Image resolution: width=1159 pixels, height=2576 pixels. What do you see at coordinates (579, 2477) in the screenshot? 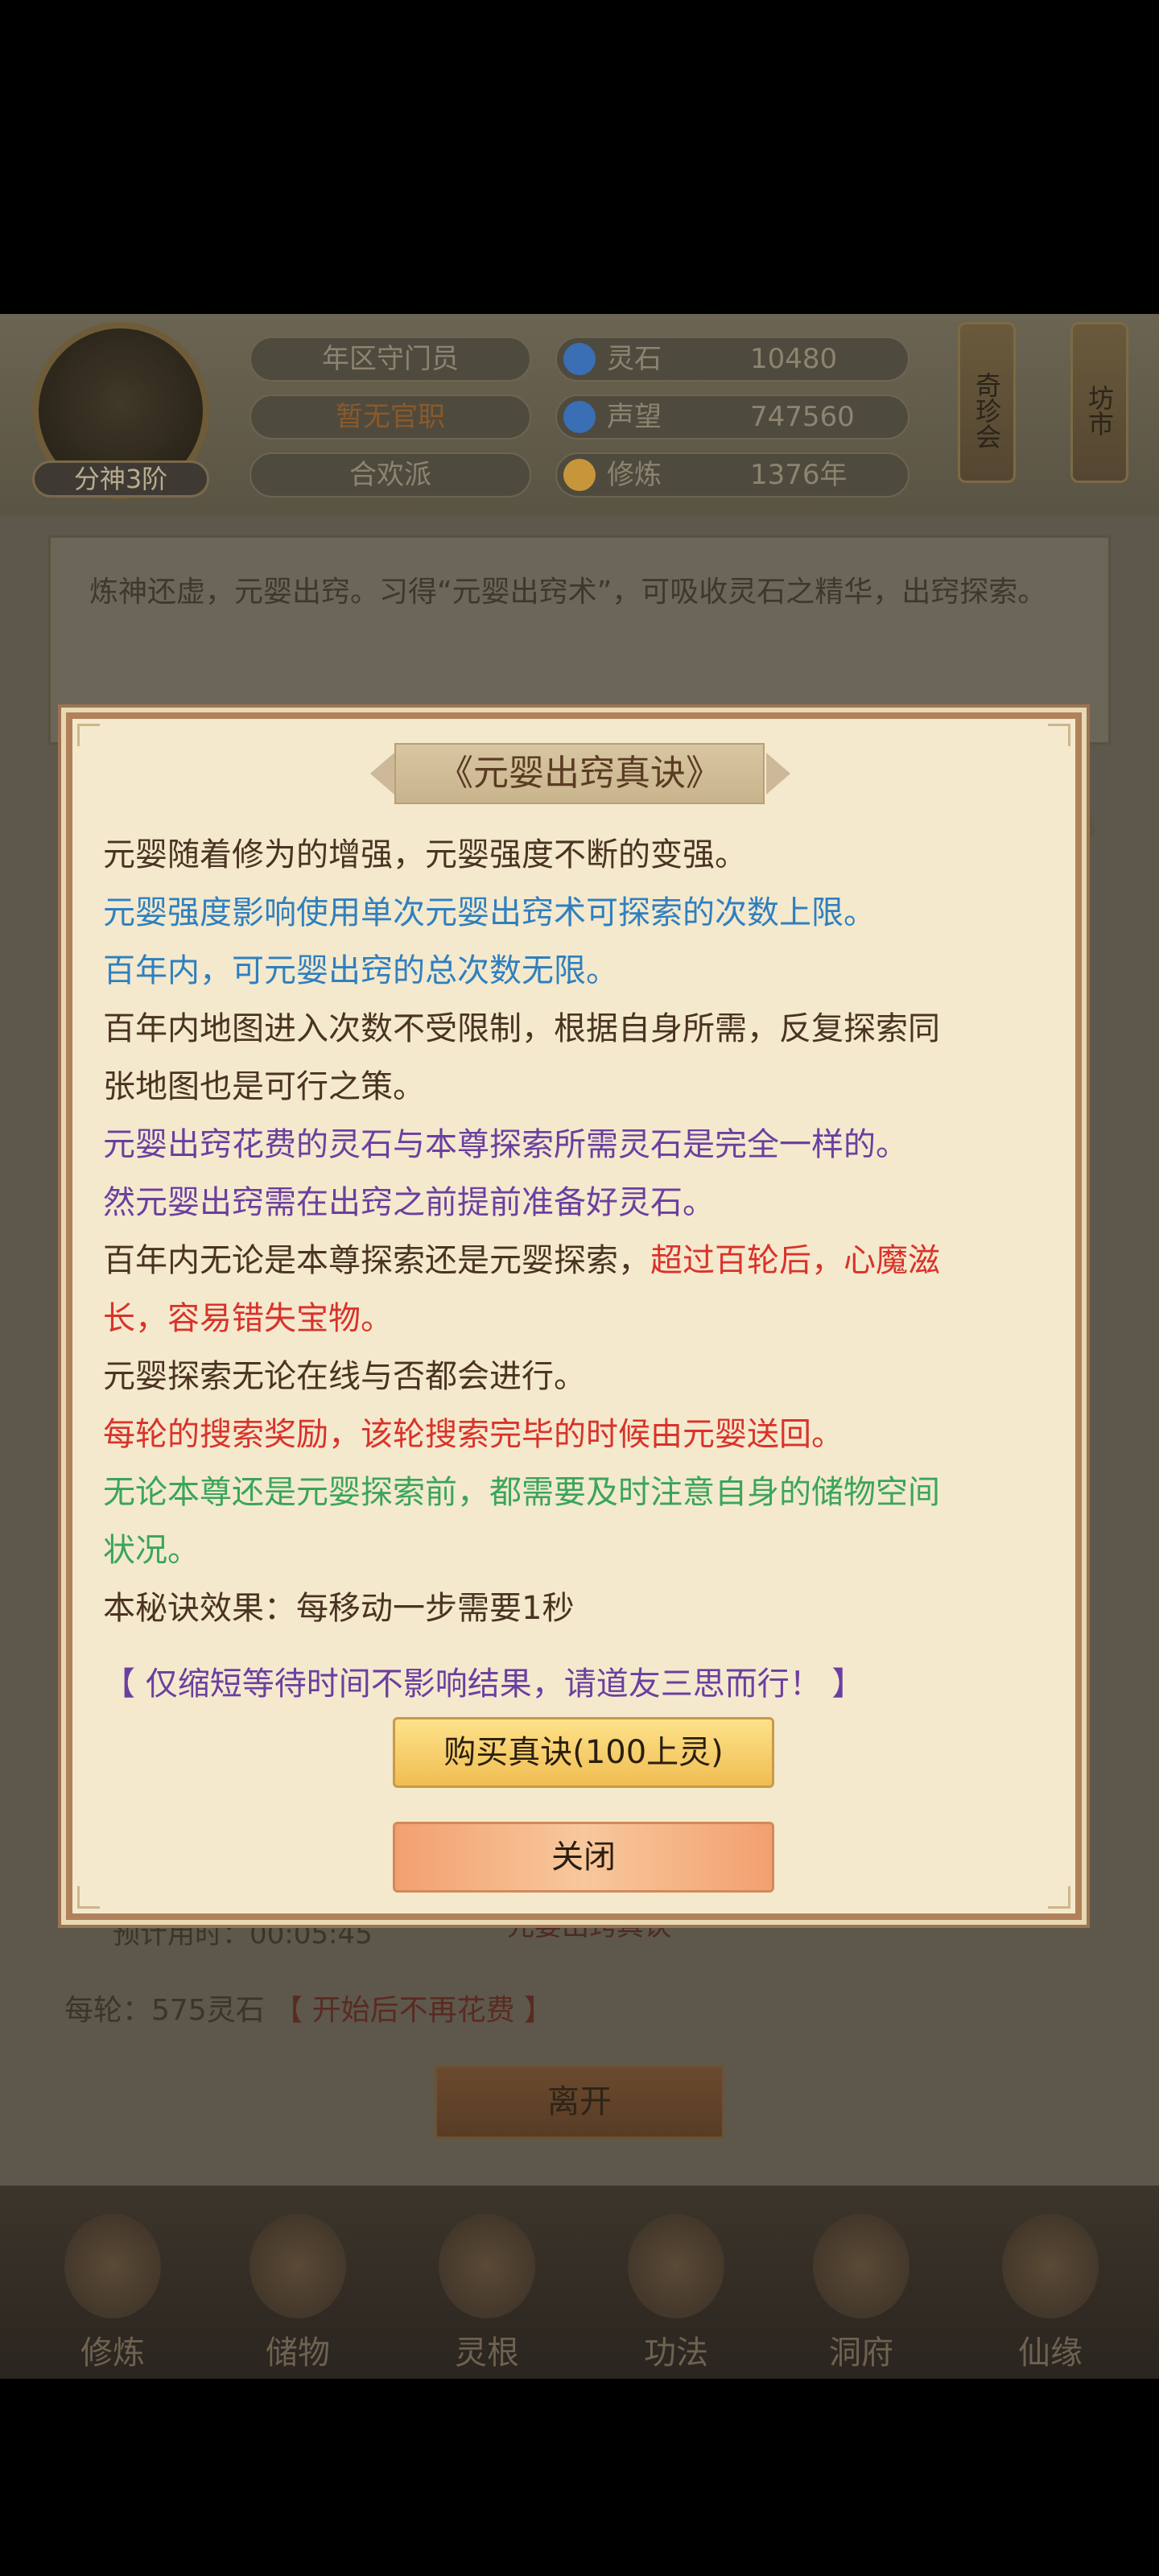
I see `bottom-blank-area` at bounding box center [579, 2477].